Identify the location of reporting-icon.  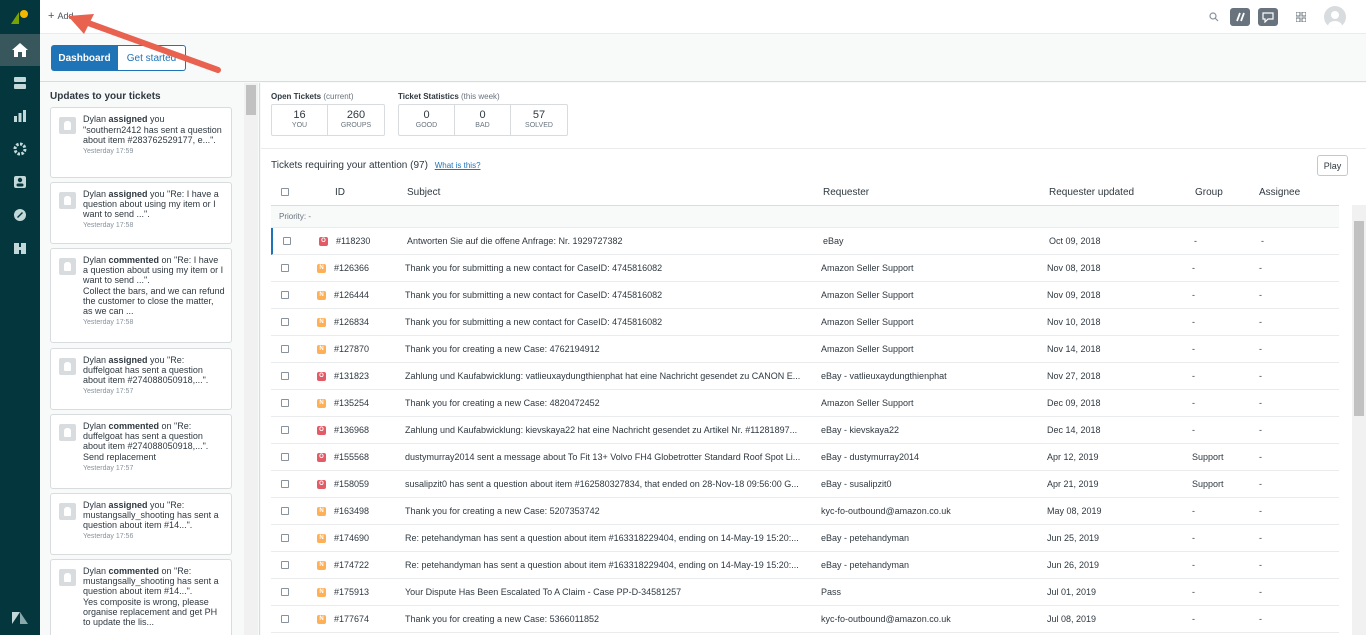
(20, 116).